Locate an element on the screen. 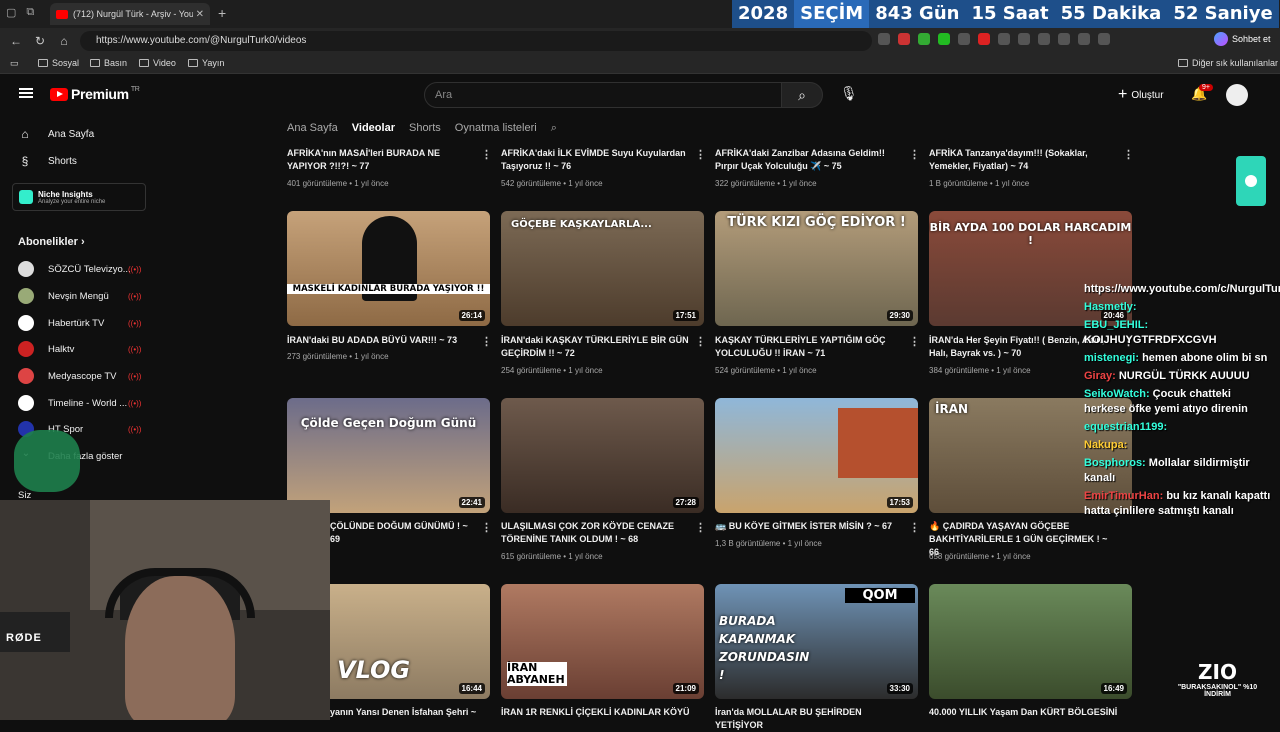 This screenshot has height=732, width=1280. video-title: yanın Yansı Denen İsfahan Şehri ~ is located at coordinates (415, 712).